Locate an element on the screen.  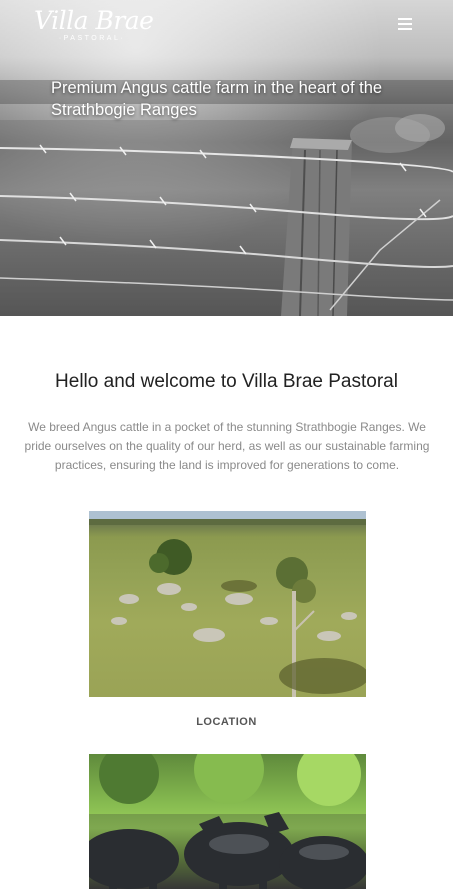
logo-title: Villa Brae is located at coordinates (94, 20).